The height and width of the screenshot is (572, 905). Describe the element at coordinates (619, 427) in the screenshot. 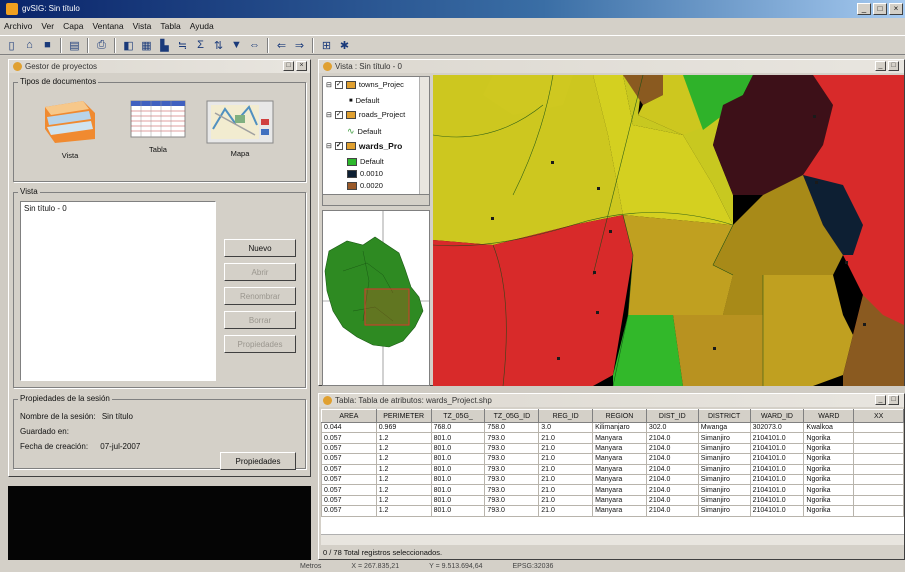

I see `table-cell: Kilimanjaro` at that location.